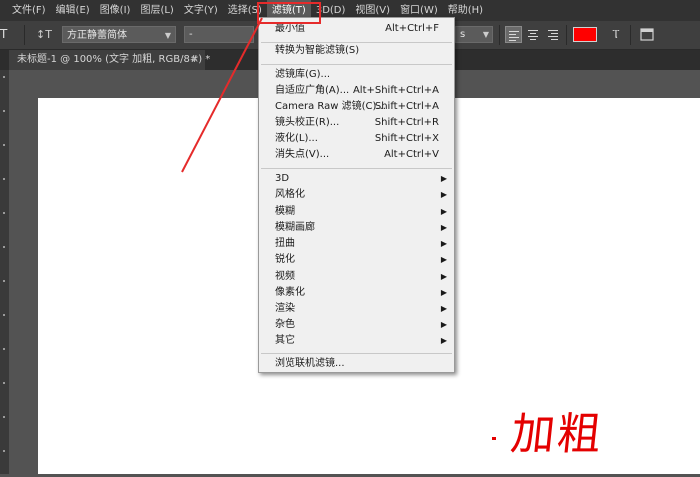 The height and width of the screenshot is (477, 700). I want to click on menu-item-pixelate: 像素化 ▶, so click(356, 293).